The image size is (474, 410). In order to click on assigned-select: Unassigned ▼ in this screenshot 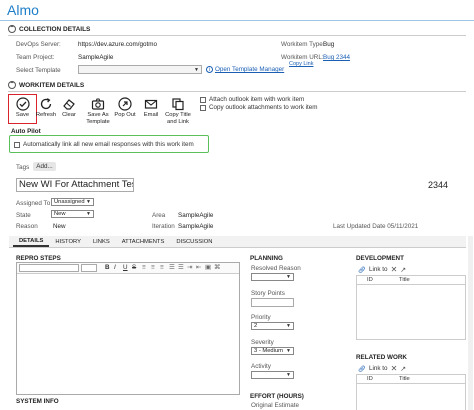, I will do `click(72, 202)`.